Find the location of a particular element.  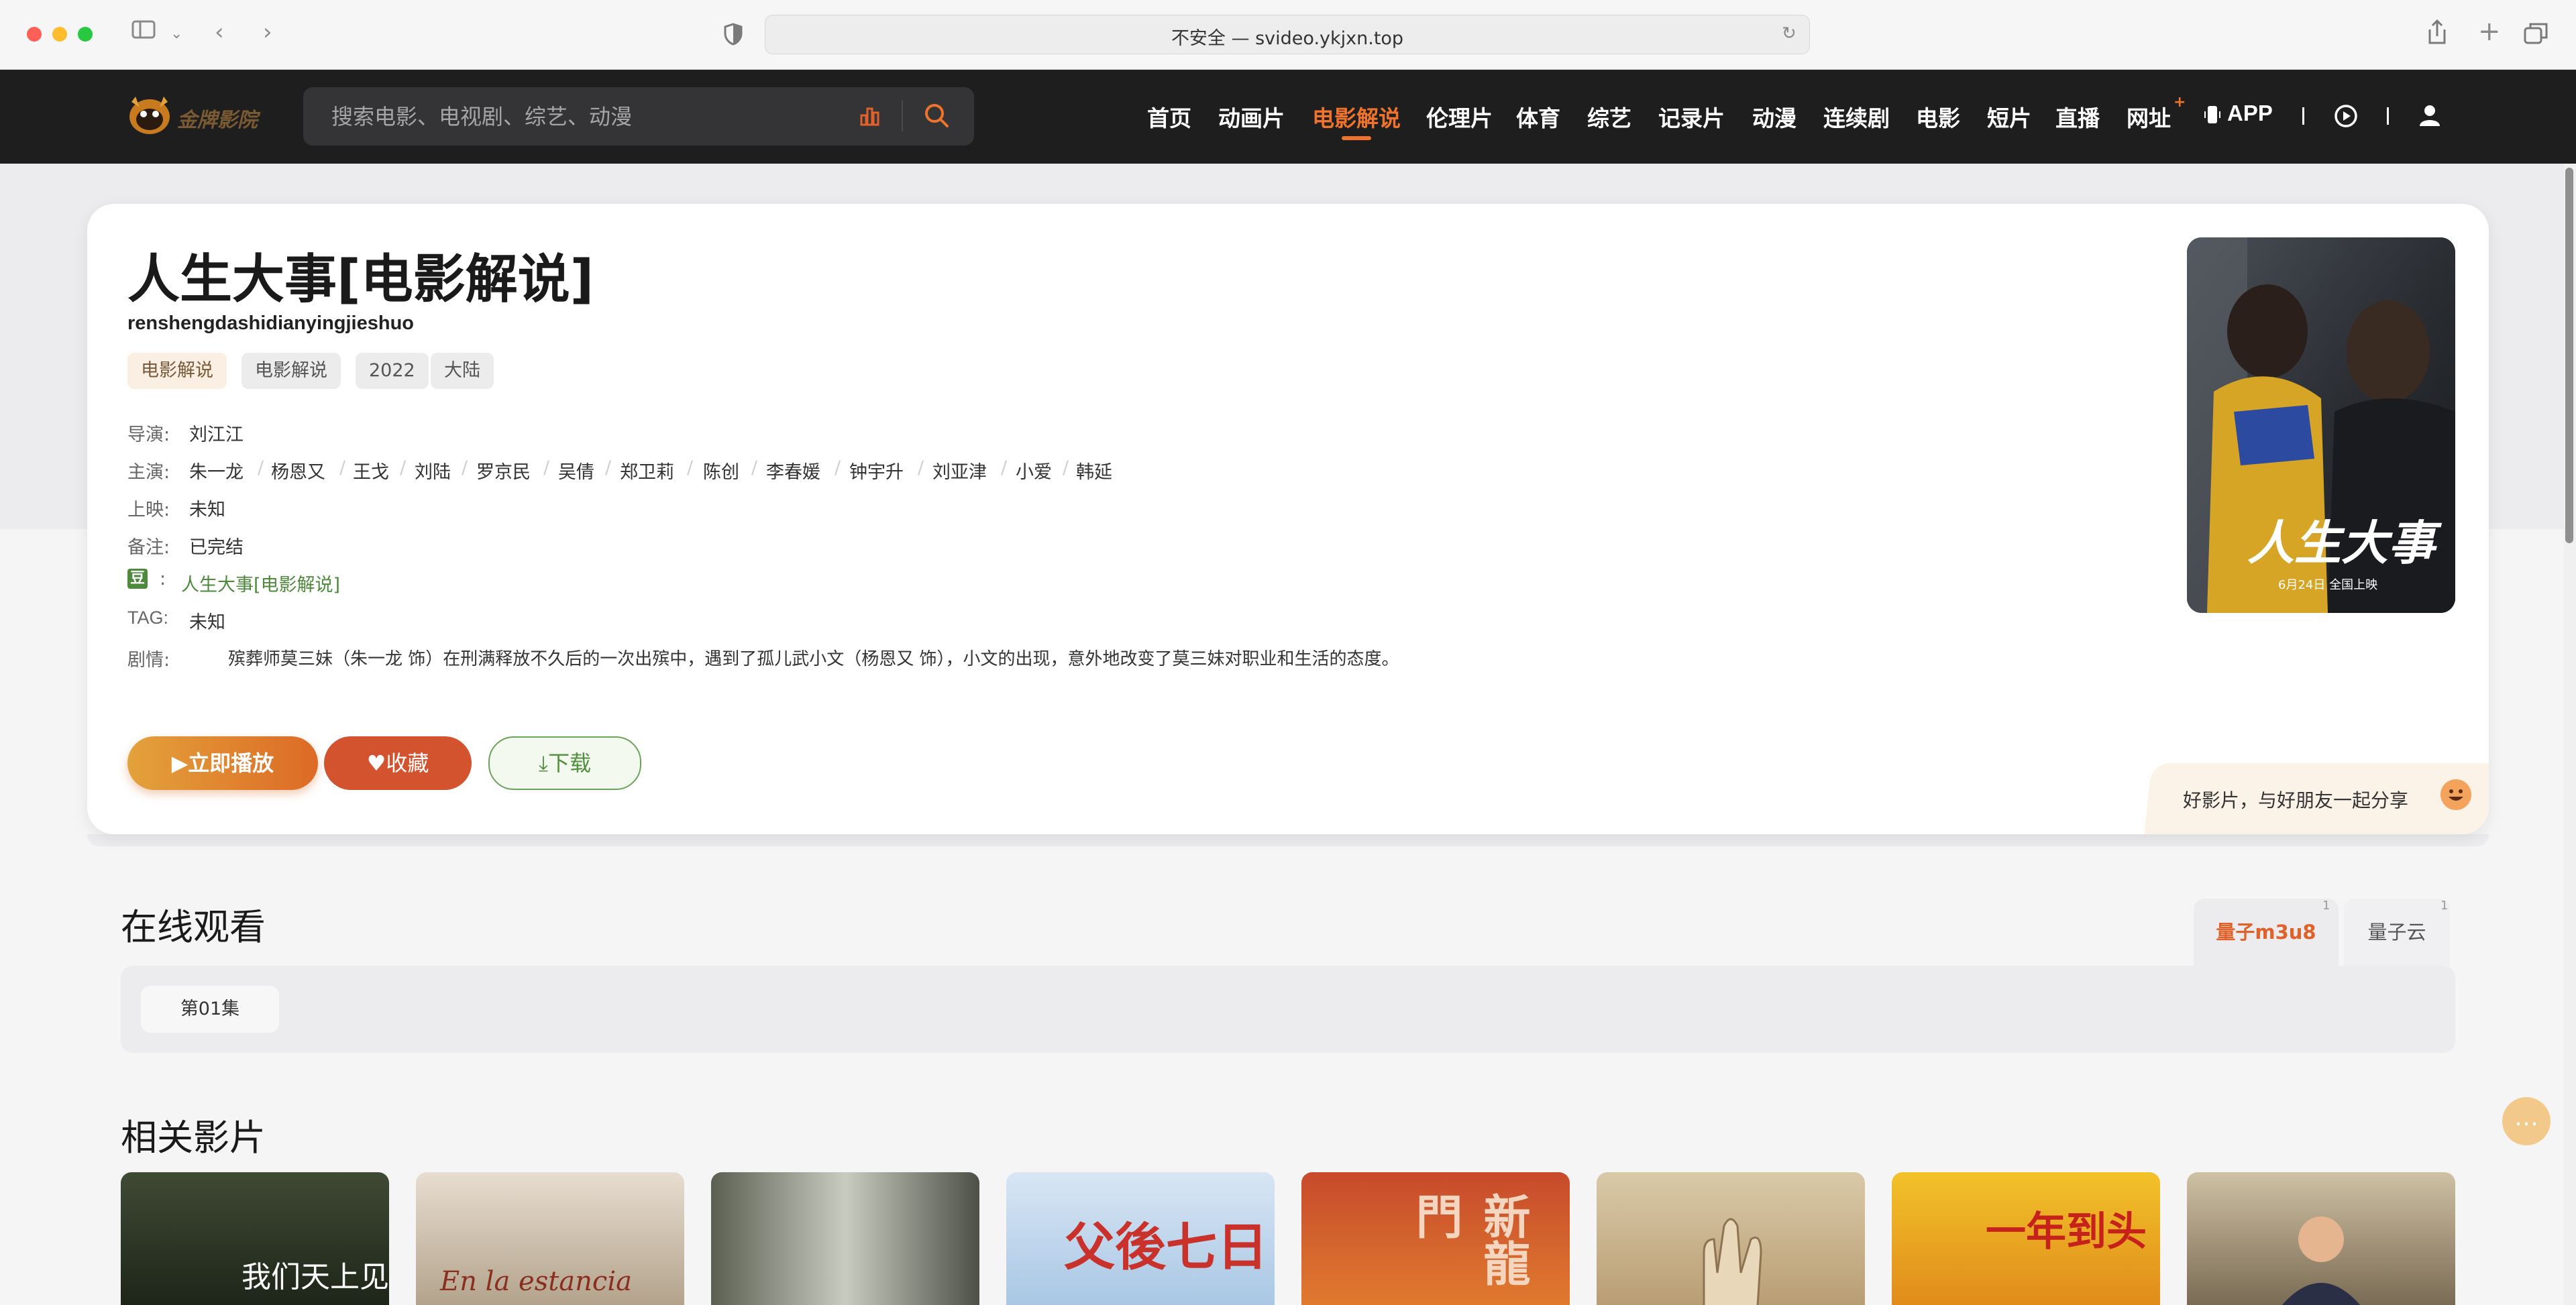

play-history-icon is located at coordinates (2346, 117).